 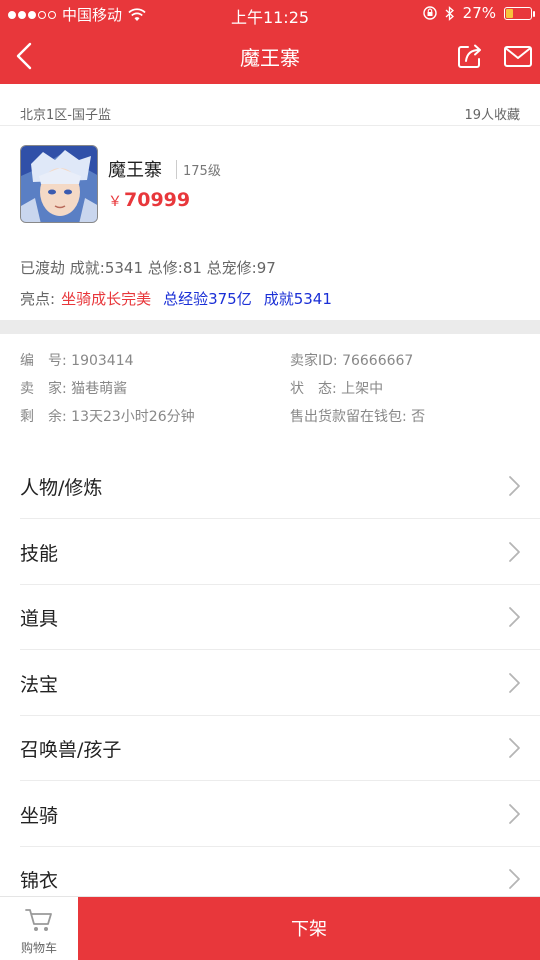 What do you see at coordinates (38, 948) in the screenshot?
I see `cart-label: 购物车` at bounding box center [38, 948].